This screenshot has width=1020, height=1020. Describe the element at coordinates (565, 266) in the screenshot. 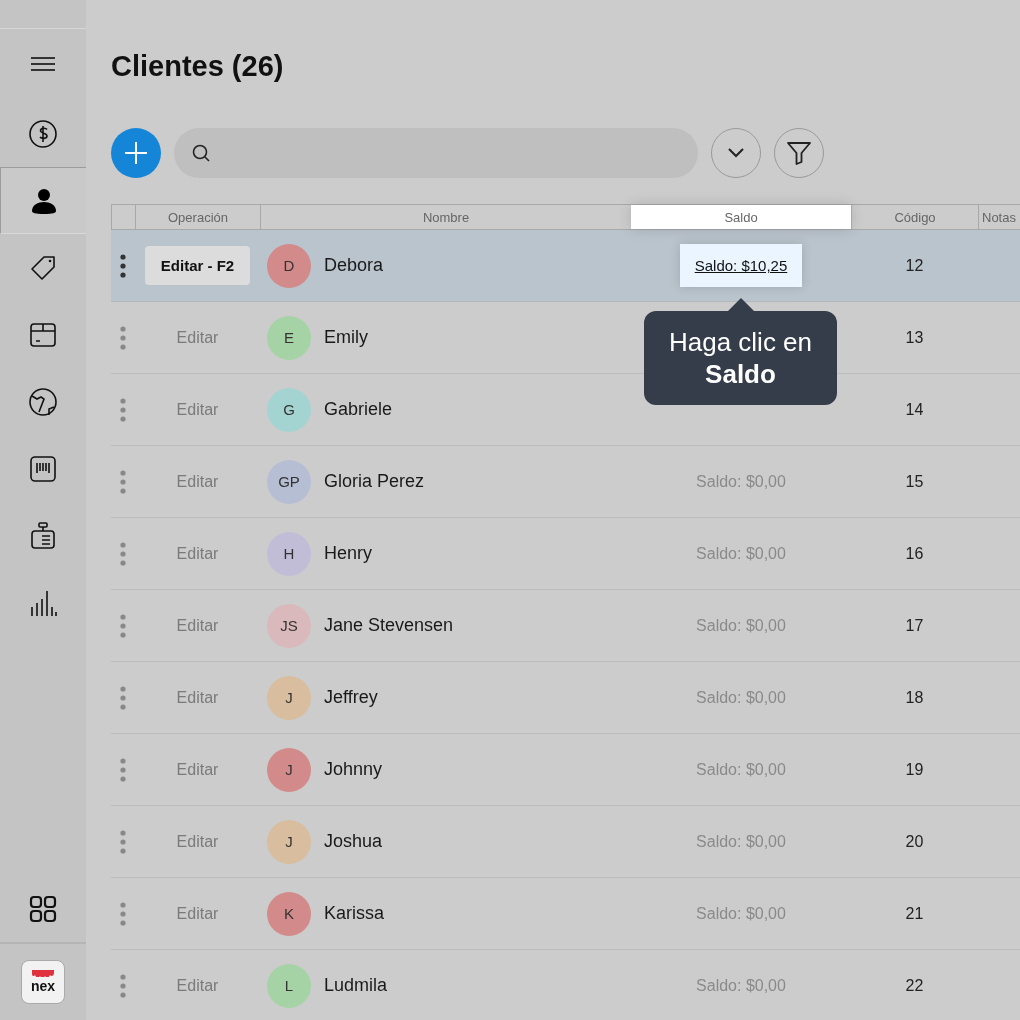

I see `table-row: Editar - F2 D Debora Saldo: $10,25 12` at that location.